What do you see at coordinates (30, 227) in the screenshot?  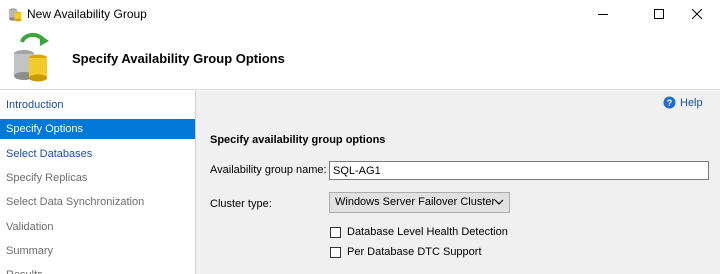 I see `nav-item-validation: Validation` at bounding box center [30, 227].